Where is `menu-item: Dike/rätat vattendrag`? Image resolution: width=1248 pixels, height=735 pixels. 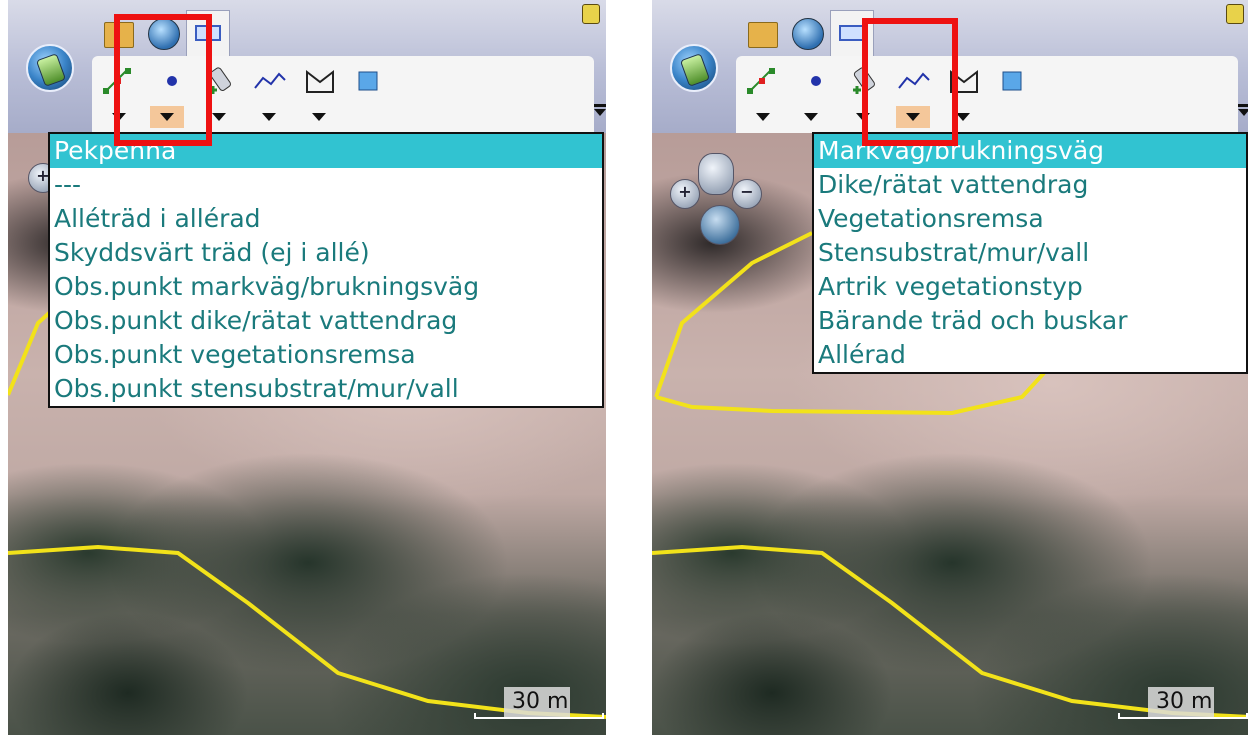 menu-item: Dike/rätat vattendrag is located at coordinates (1030, 185).